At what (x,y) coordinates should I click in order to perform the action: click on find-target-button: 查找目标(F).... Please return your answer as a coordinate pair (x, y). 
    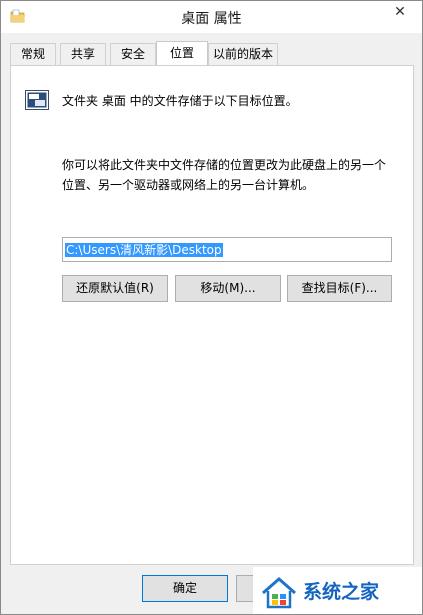
    Looking at the image, I should click on (339, 288).